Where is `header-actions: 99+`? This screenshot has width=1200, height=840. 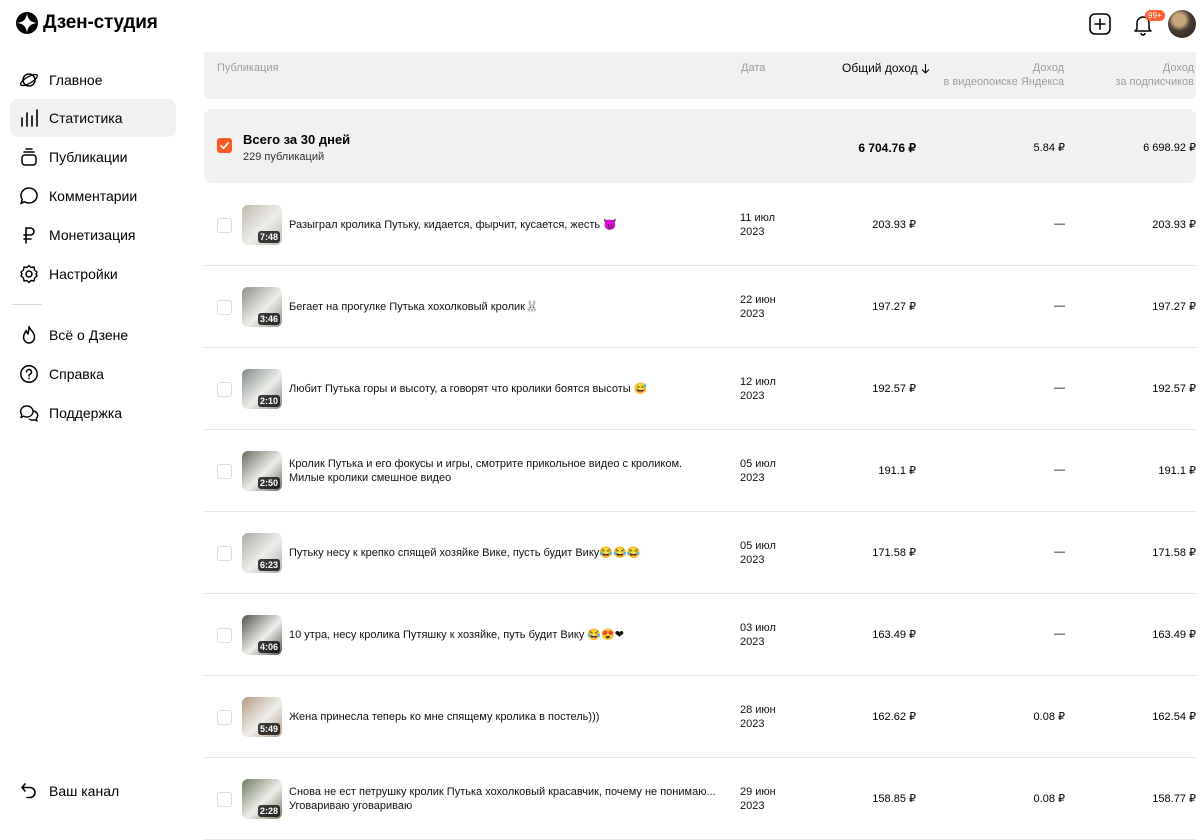 header-actions: 99+ is located at coordinates (1100, 25).